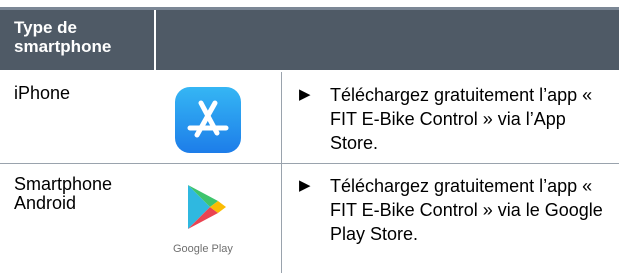 The image size is (619, 273). What do you see at coordinates (42, 93) in the screenshot?
I see `row-type-label: iPhone` at bounding box center [42, 93].